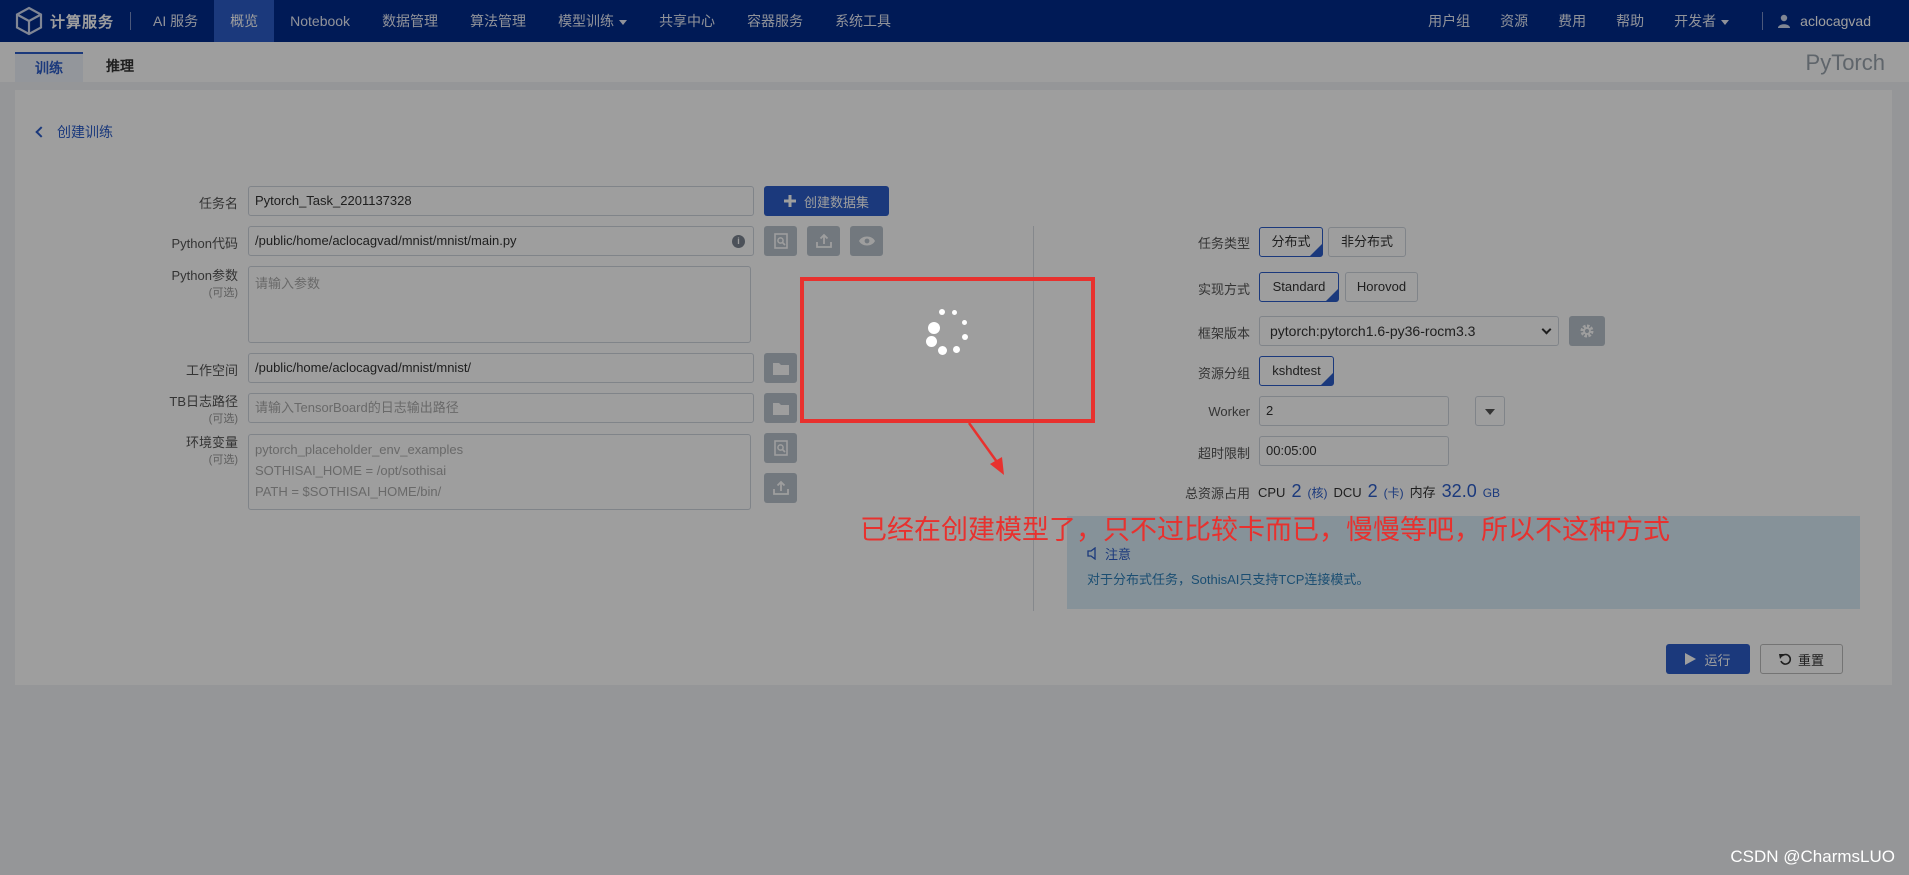 The height and width of the screenshot is (875, 1909). Describe the element at coordinates (1265, 530) in the screenshot. I see `annotation-text: 已经在创建模型了，只不过比较卡而已，慢慢等吧，所以不这种方式` at that location.